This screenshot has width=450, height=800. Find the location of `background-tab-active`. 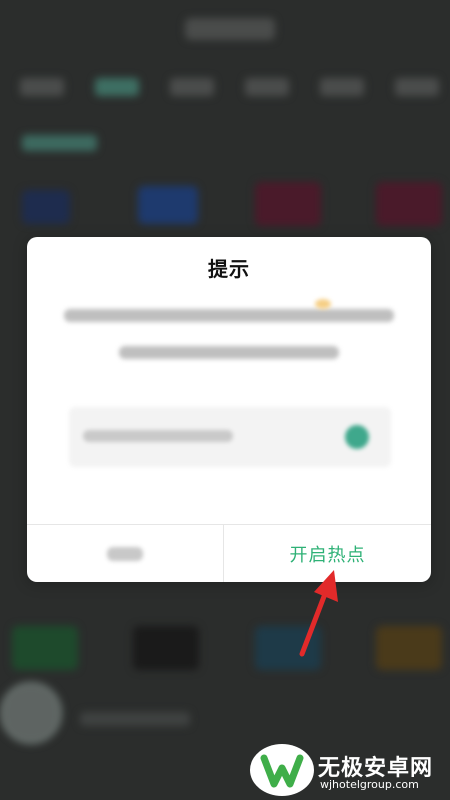

background-tab-active is located at coordinates (117, 87).